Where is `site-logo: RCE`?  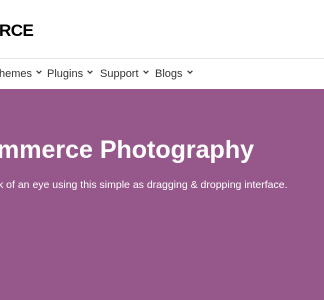 site-logo: RCE is located at coordinates (17, 31).